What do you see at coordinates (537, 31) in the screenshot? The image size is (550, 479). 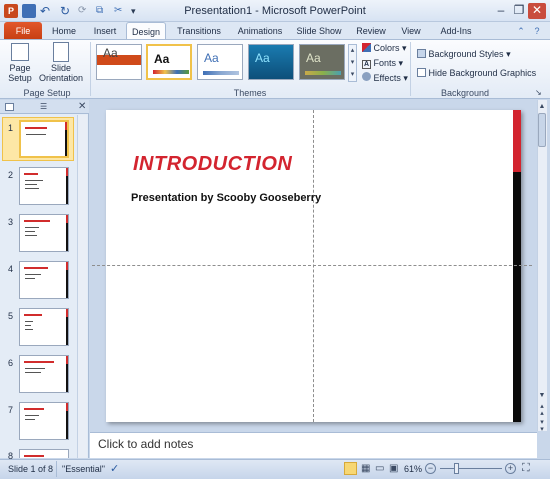 I see `help-icon: ?` at bounding box center [537, 31].